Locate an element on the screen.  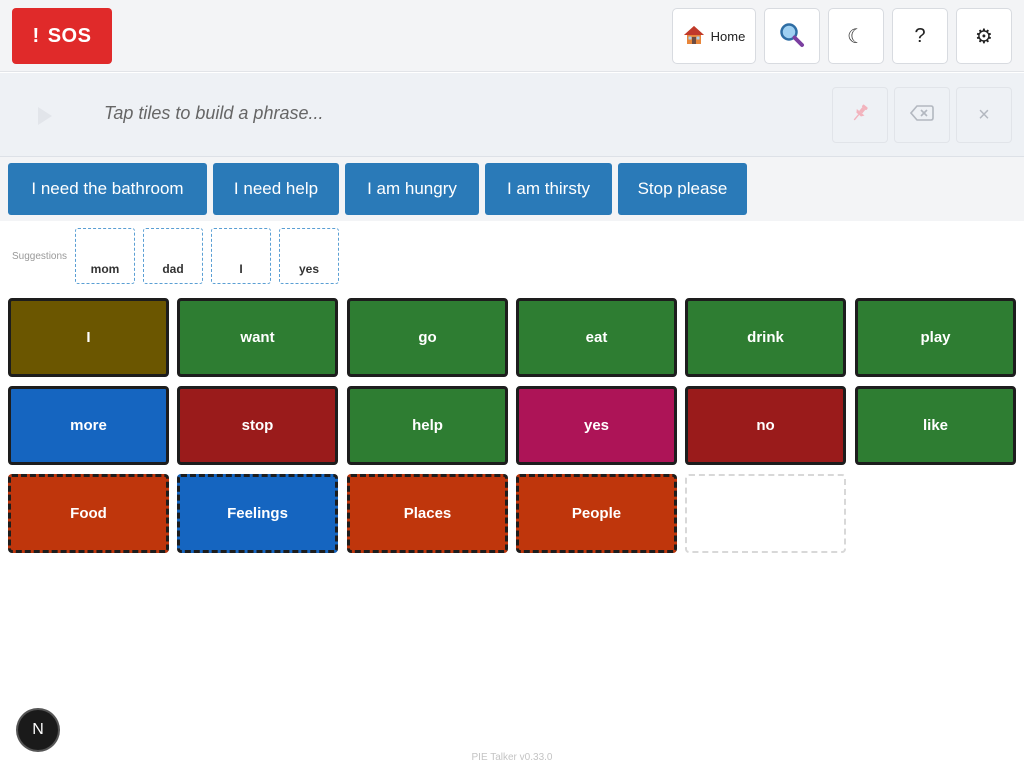
word-tile: go is located at coordinates (427, 337).